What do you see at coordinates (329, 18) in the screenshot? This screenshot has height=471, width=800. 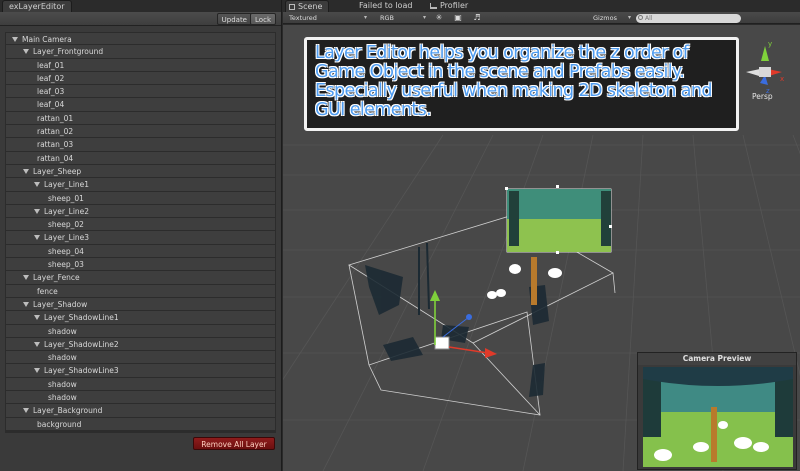 I see `render-mode-dropdown: Textured ▾` at bounding box center [329, 18].